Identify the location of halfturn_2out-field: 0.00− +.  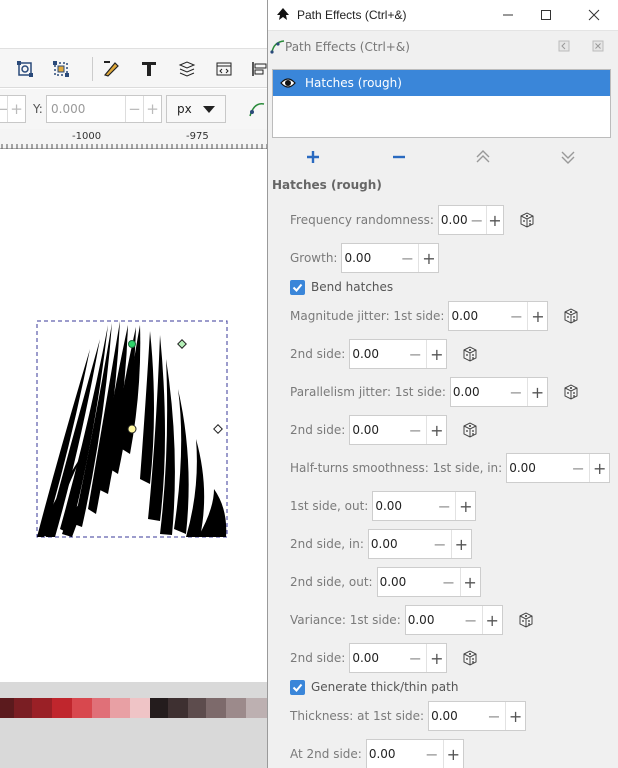
(428, 582).